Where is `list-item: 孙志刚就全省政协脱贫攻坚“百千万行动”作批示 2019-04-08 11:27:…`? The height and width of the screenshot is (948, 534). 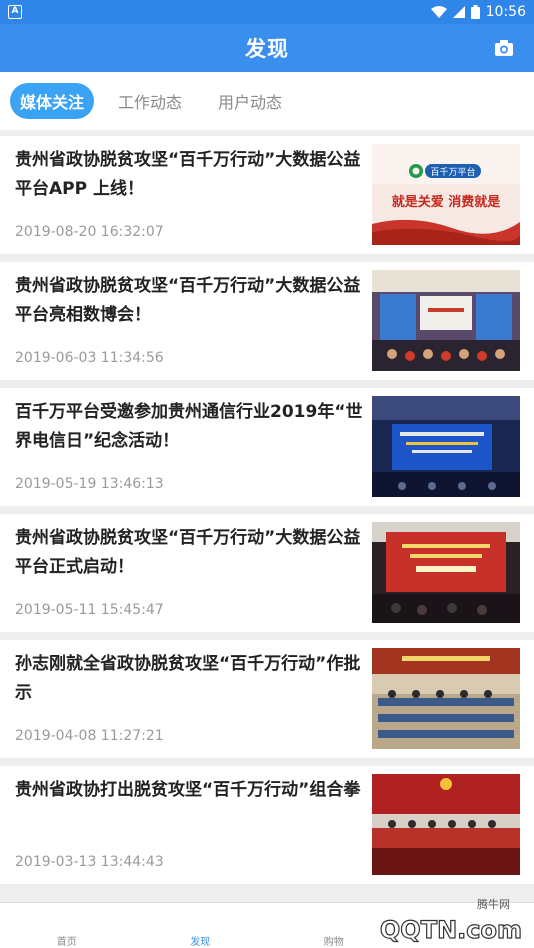 list-item: 孙志刚就全省政协脱贫攻坚“百千万行动”作批示 2019-04-08 11:27:… is located at coordinates (267, 699).